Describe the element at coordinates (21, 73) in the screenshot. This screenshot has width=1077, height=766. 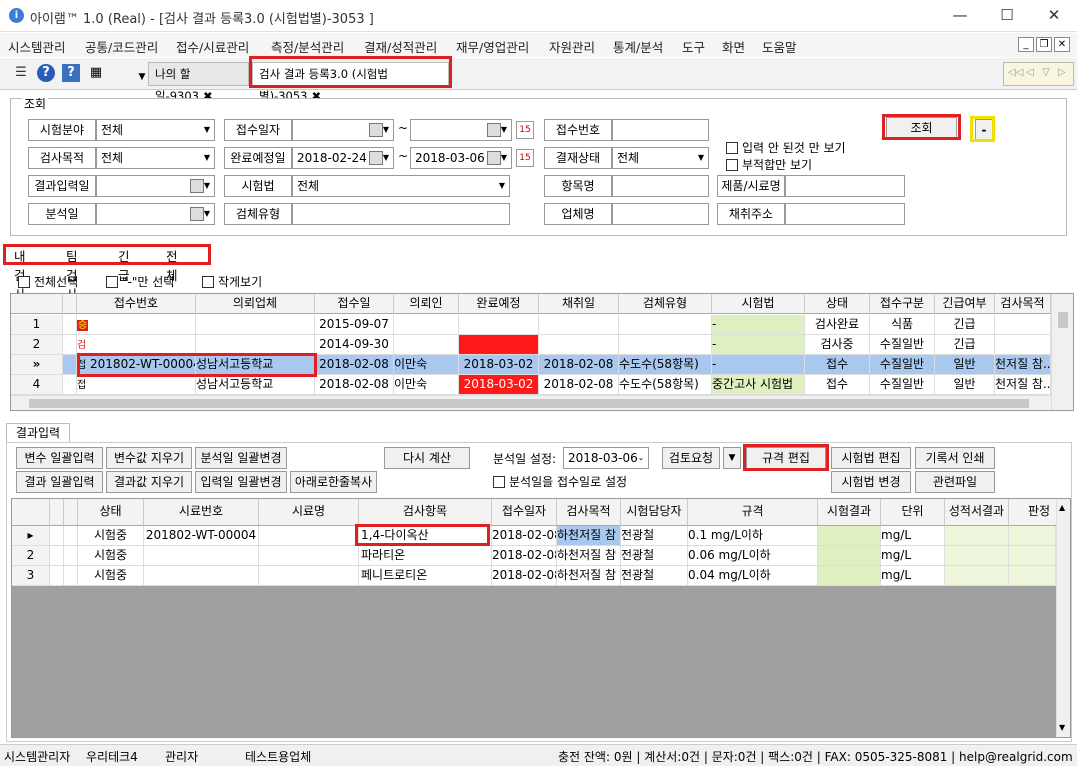
I see `list-icon: ☰` at that location.